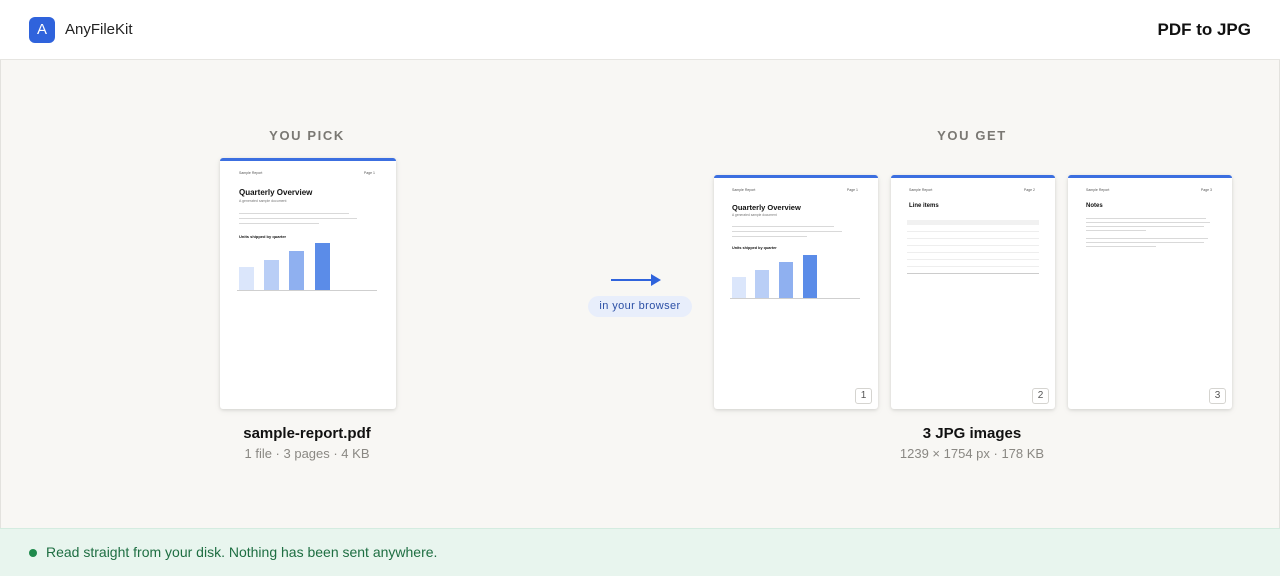 This screenshot has height=576, width=1280. Describe the element at coordinates (640, 306) in the screenshot. I see `in-browser-pill: in your browser` at that location.